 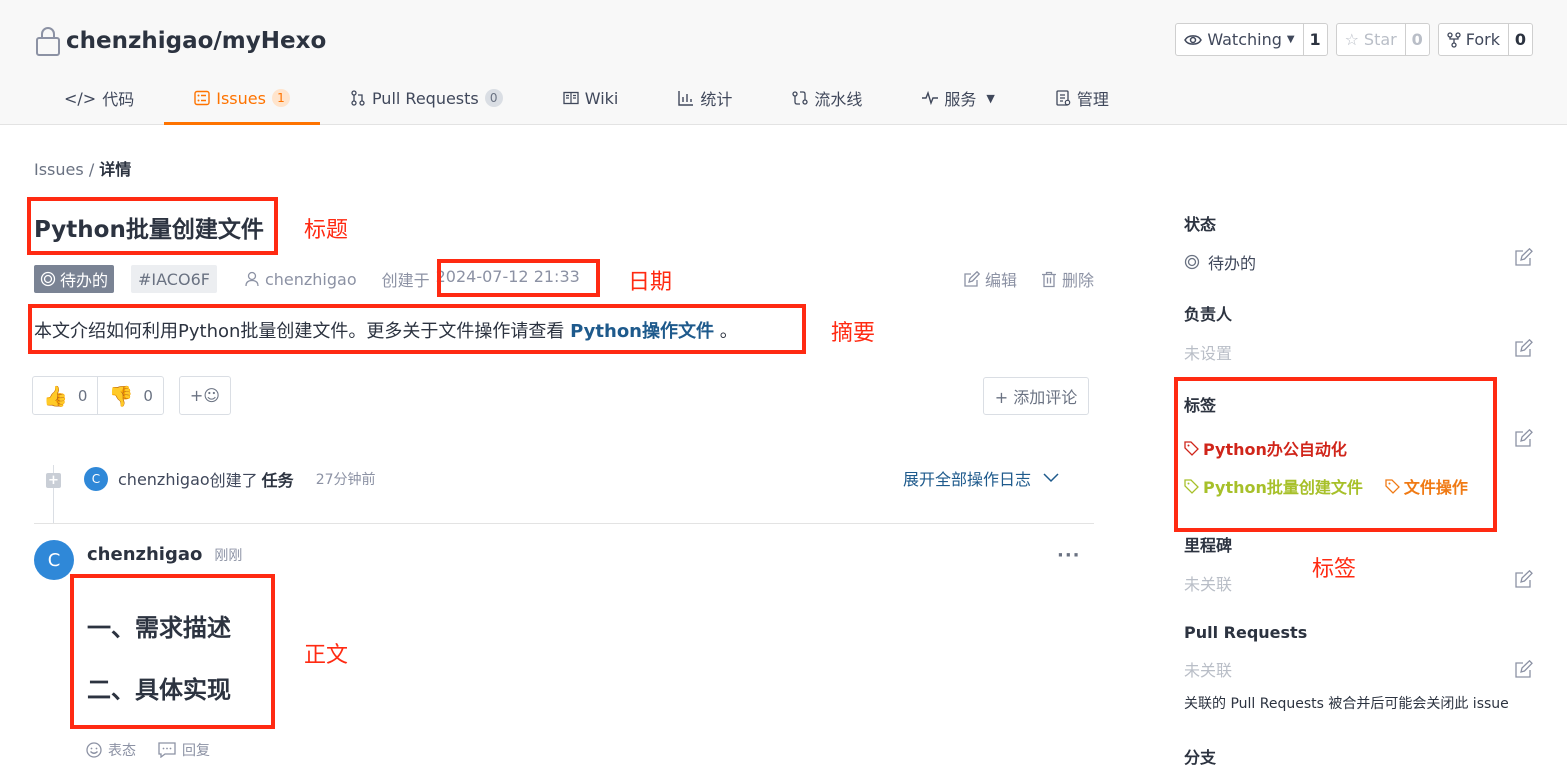 What do you see at coordinates (1351, 39) in the screenshot?
I see `star-icon: ☆` at bounding box center [1351, 39].